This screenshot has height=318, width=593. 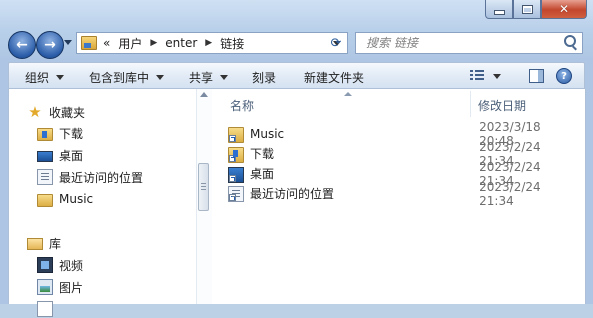 I want to click on scroll-up-arrow-icon, so click(x=204, y=94).